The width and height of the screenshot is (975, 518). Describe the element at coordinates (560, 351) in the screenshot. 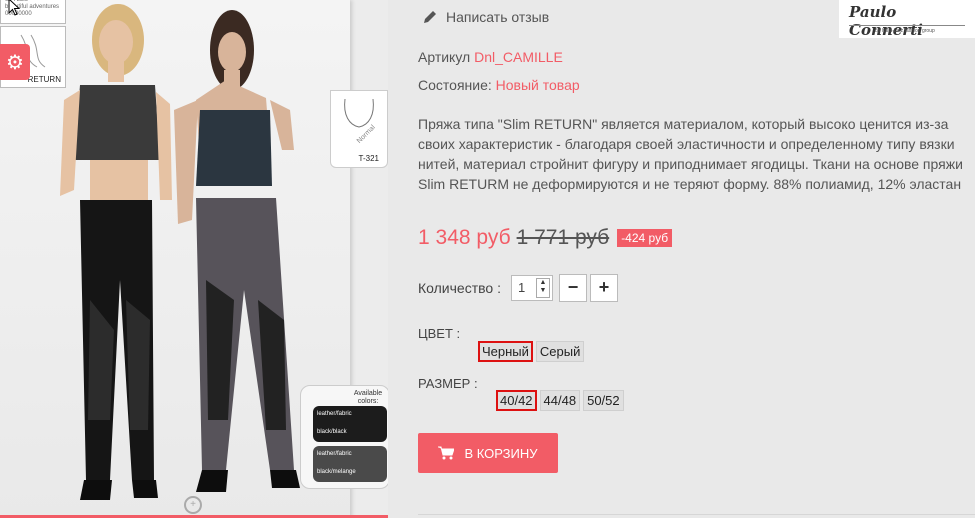

I see `color-option-grey: Серый` at that location.